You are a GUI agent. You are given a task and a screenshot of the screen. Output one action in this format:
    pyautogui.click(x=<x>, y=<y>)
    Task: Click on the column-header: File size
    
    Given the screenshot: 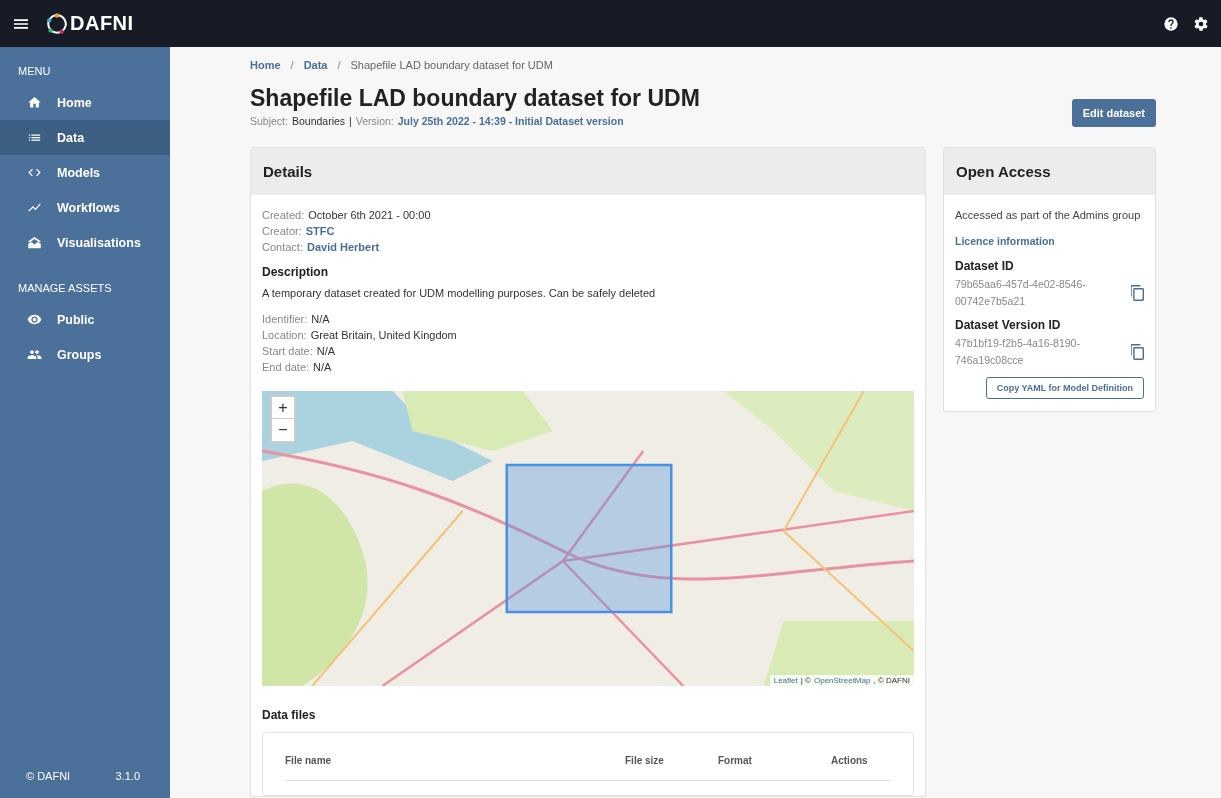 What is the action you would take?
    pyautogui.click(x=645, y=760)
    